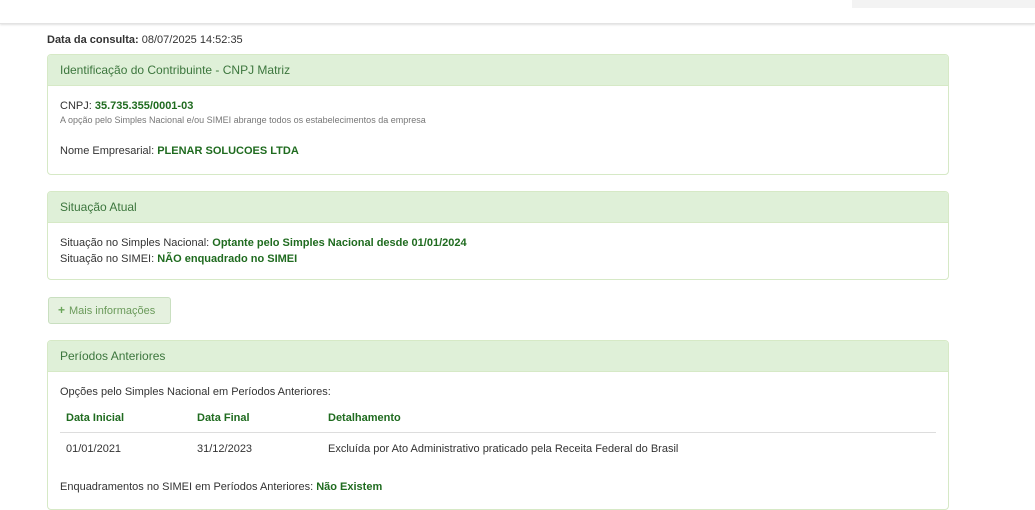  I want to click on simples-label: Situação no Simples Nacional:, so click(135, 243).